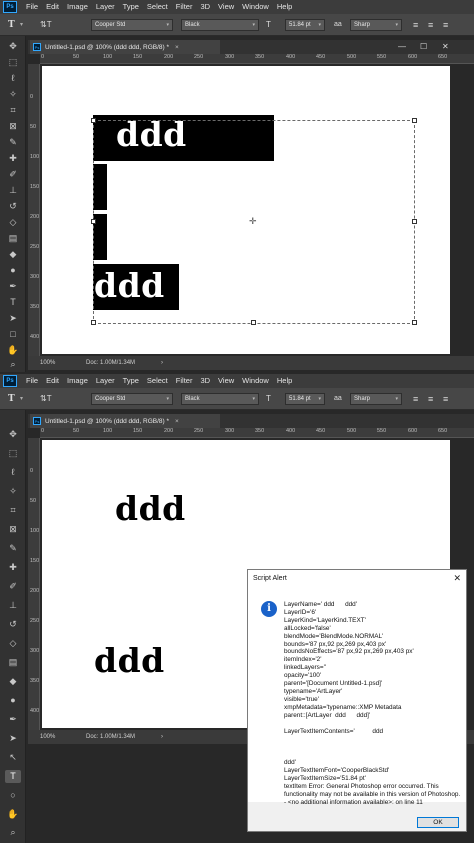 This screenshot has height=843, width=474. What do you see at coordinates (47, 737) in the screenshot?
I see `zoom-level: 100%` at bounding box center [47, 737].